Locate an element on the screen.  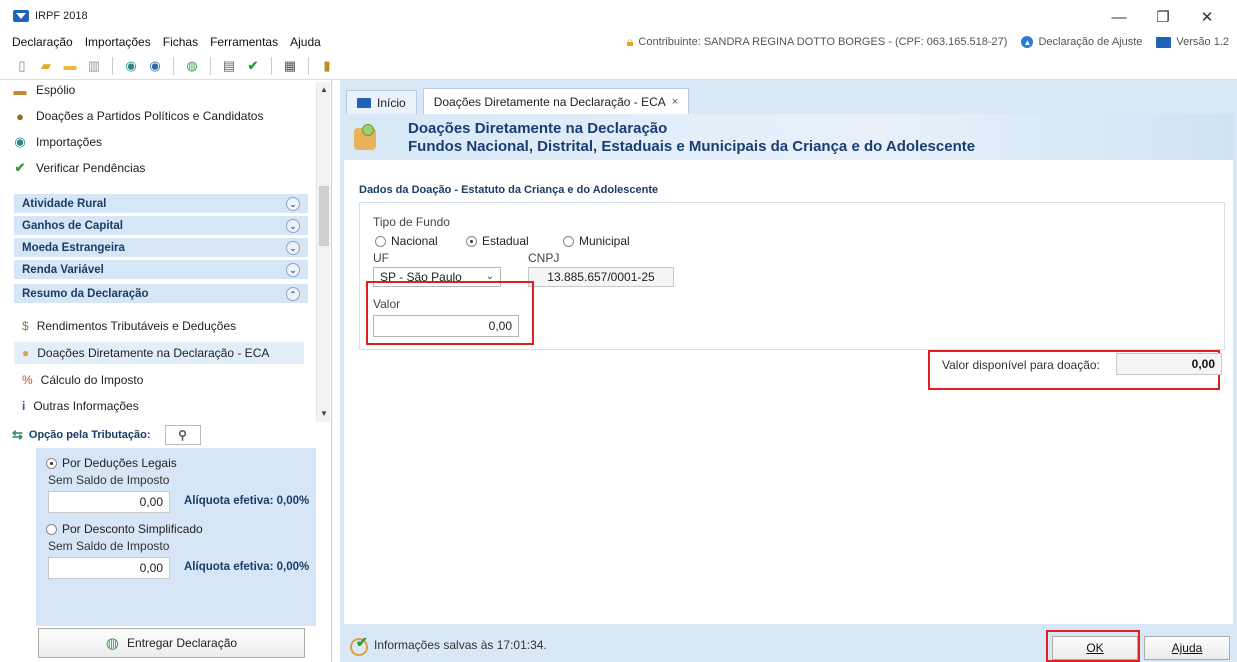
menu-ajuda: Ajuda is located at coordinates (305, 42).